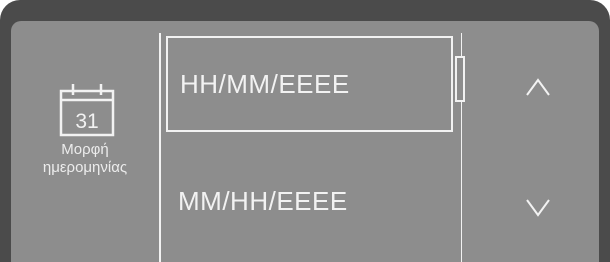 The width and height of the screenshot is (610, 262). I want to click on calendar-icon: 31, so click(87, 110).